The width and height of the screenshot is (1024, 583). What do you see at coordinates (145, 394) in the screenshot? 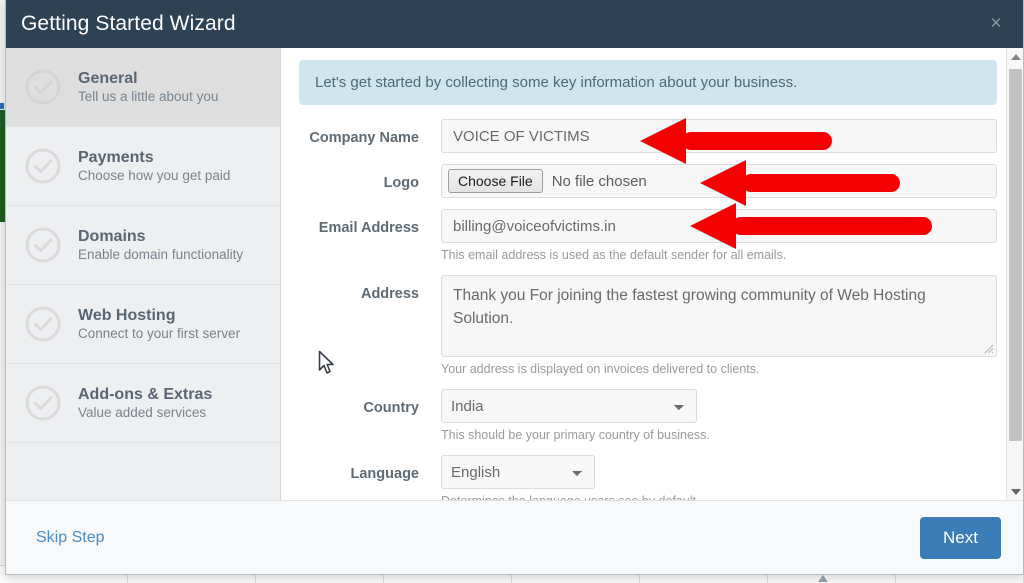
I see `sidebar-item-title: Add-ons & Extras` at bounding box center [145, 394].